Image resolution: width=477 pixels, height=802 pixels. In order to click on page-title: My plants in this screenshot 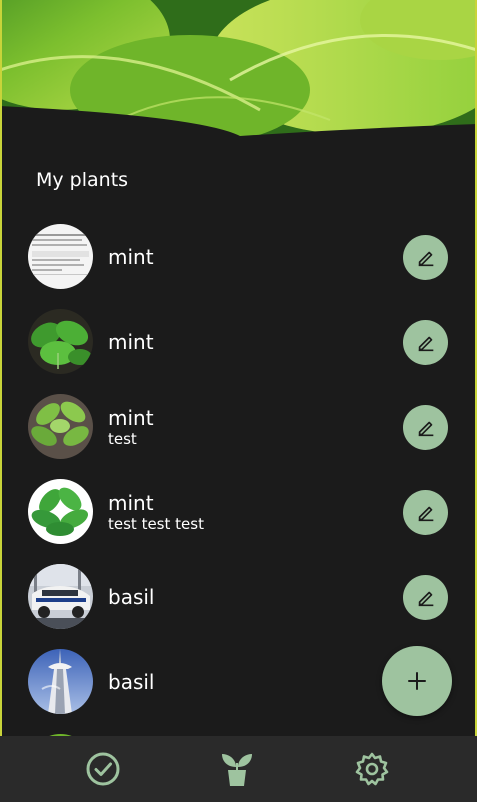, I will do `click(82, 180)`.